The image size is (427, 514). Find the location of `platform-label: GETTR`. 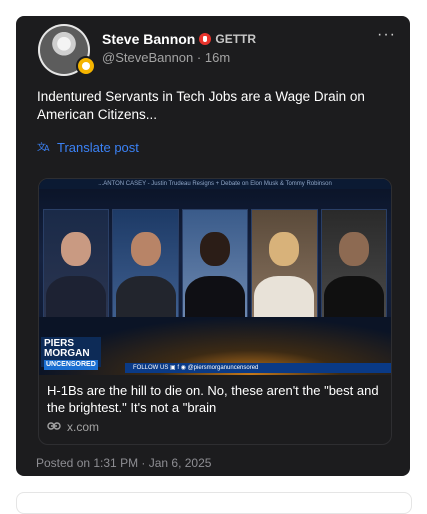

platform-label: GETTR is located at coordinates (236, 39).